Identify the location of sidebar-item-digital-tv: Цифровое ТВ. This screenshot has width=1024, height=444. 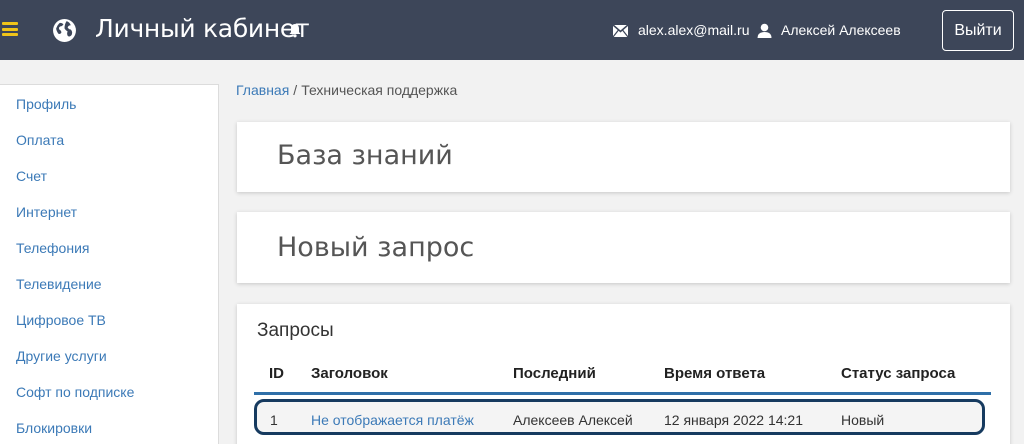
(61, 320).